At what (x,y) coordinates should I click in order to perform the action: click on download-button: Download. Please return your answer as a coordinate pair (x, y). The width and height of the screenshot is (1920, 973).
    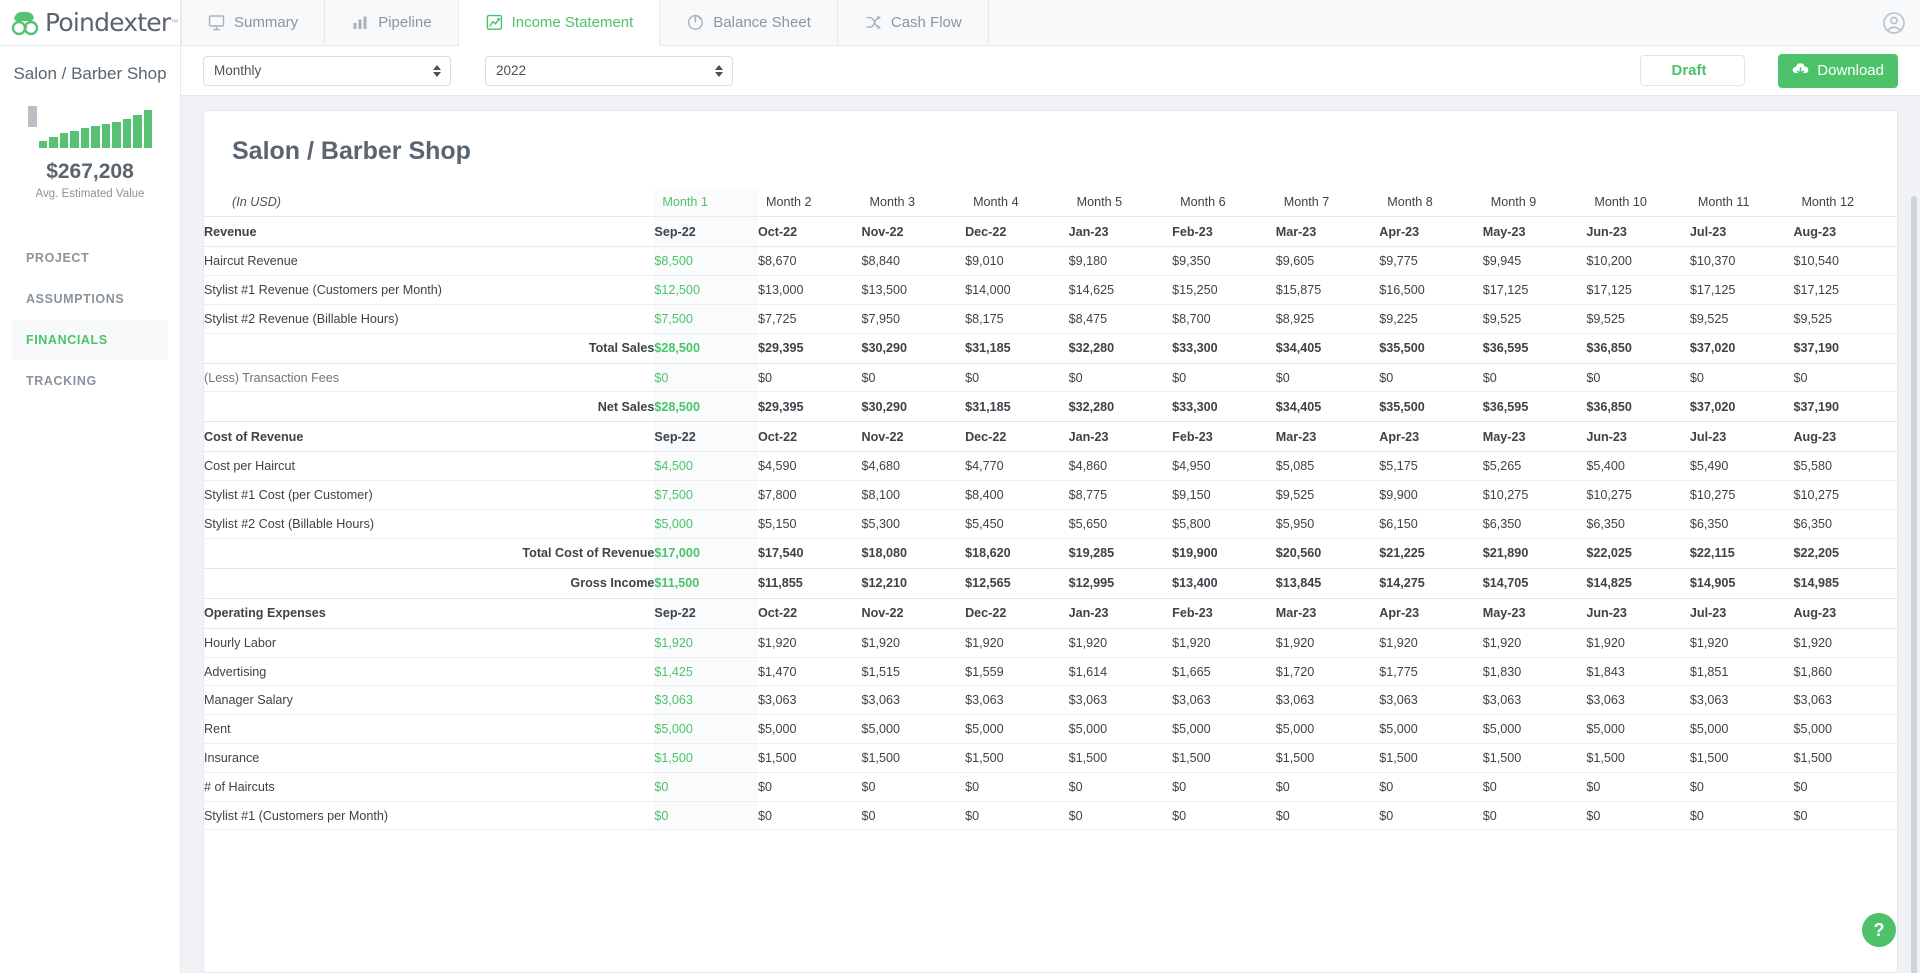
    Looking at the image, I should click on (1838, 70).